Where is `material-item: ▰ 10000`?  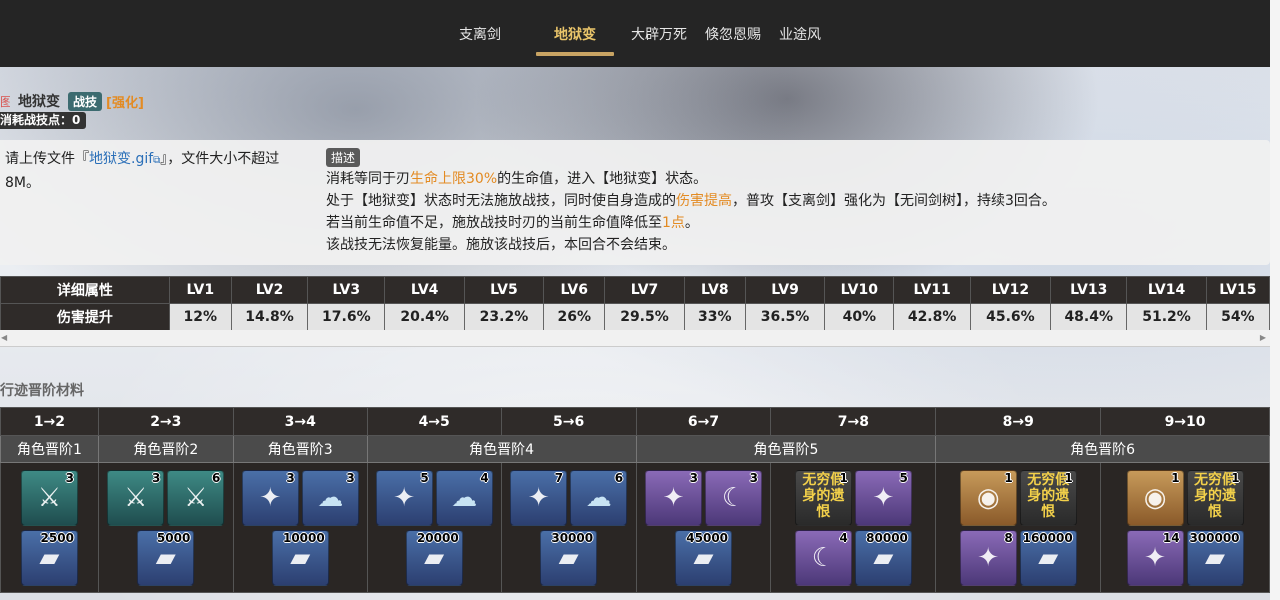 material-item: ▰ 10000 is located at coordinates (300, 557).